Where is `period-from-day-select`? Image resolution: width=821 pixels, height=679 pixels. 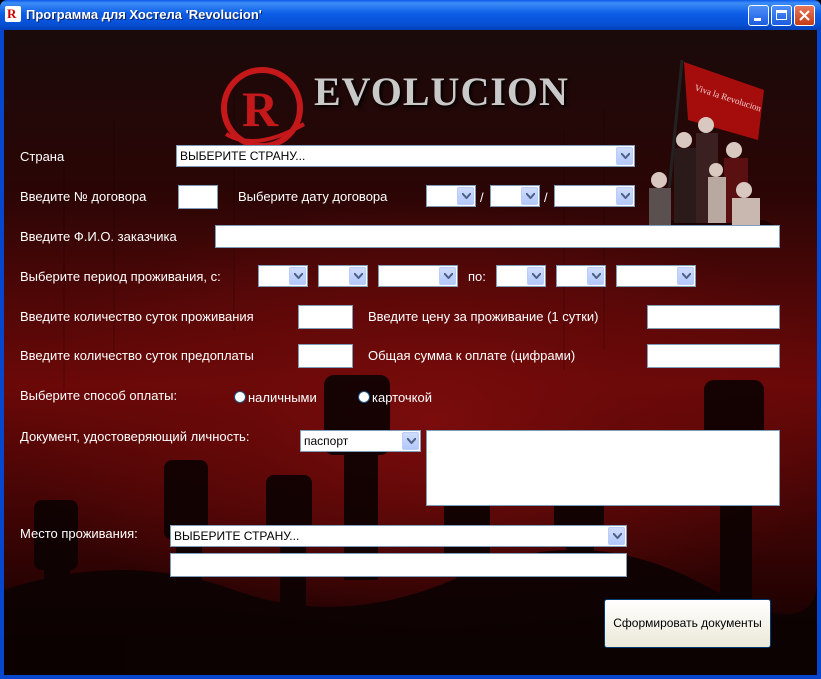 period-from-day-select is located at coordinates (283, 276).